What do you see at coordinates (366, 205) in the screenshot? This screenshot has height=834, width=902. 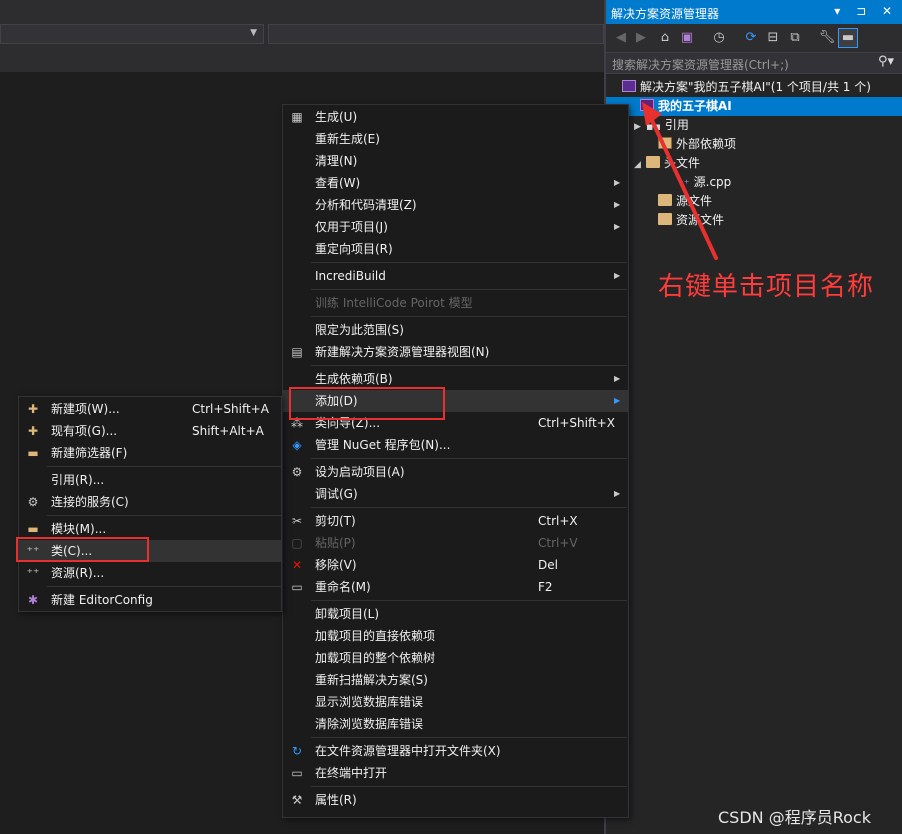 I see `menu-item-label: 分析和代码清理(Z)` at bounding box center [366, 205].